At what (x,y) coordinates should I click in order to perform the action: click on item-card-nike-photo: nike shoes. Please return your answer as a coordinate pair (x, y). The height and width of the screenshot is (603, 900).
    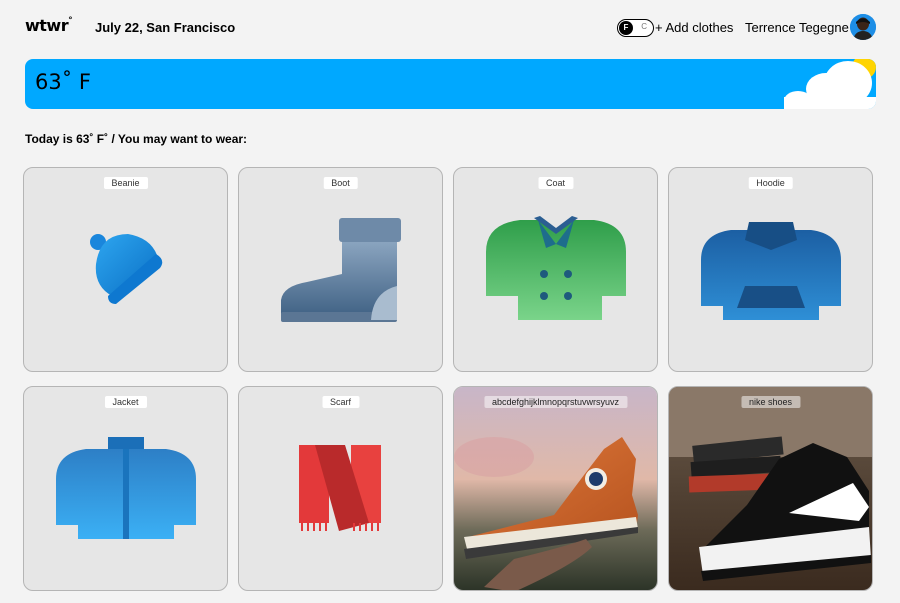
    Looking at the image, I should click on (770, 488).